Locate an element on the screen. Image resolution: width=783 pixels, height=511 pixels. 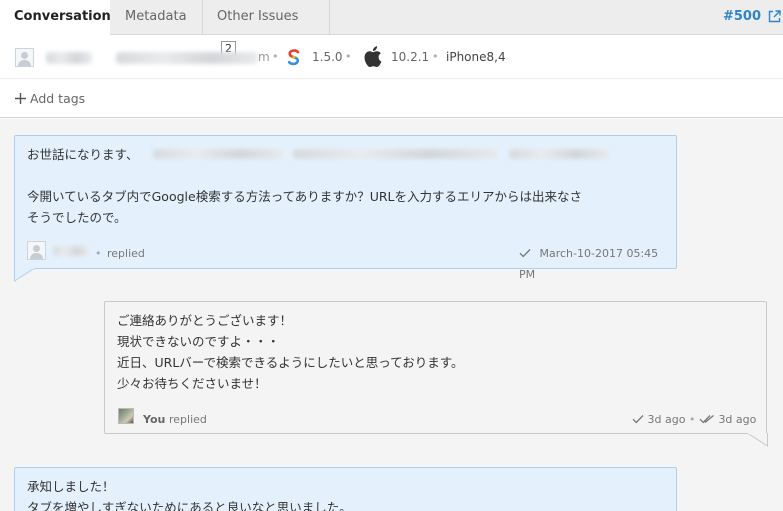
tab-metadata: Metadata is located at coordinates (157, 17).